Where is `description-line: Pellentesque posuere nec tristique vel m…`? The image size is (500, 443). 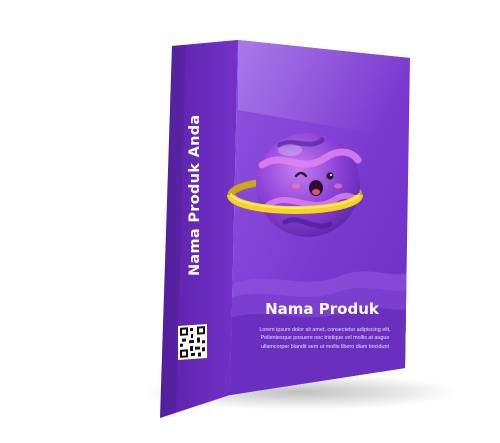
description-line: Pellentesque posuere nec tristique vel m… is located at coordinates (325, 338).